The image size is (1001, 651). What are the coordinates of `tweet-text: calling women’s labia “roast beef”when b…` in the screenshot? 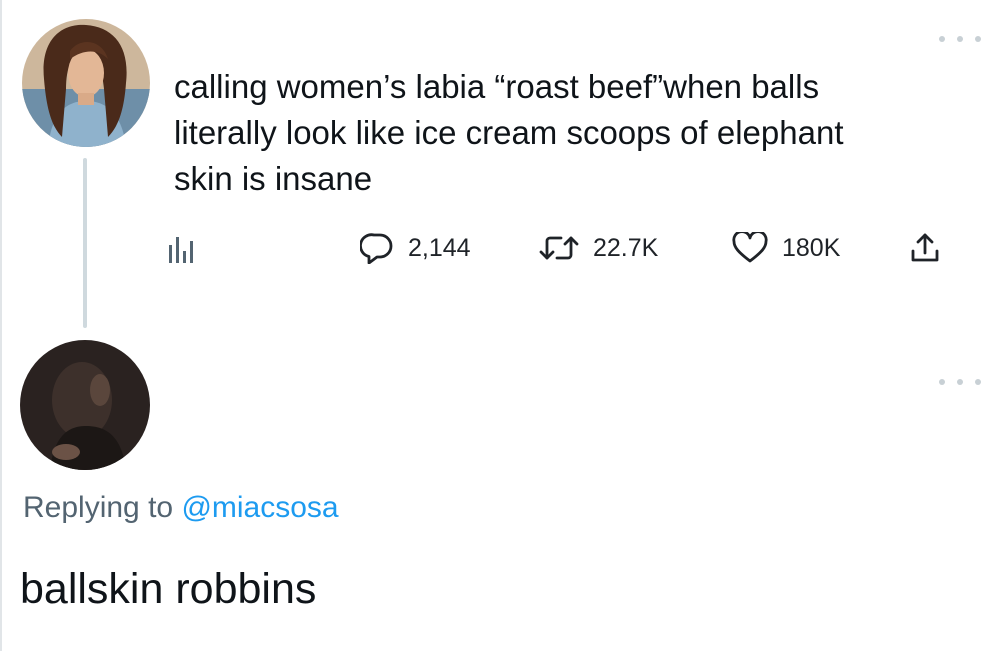 It's located at (509, 132).